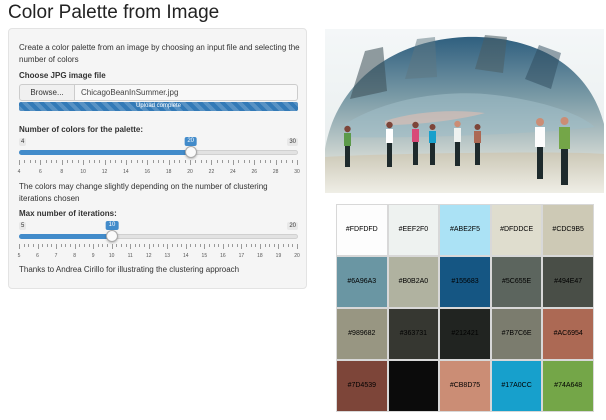 The image size is (606, 420). Describe the element at coordinates (93, 256) in the screenshot. I see `slider-tick-label: 9` at that location.